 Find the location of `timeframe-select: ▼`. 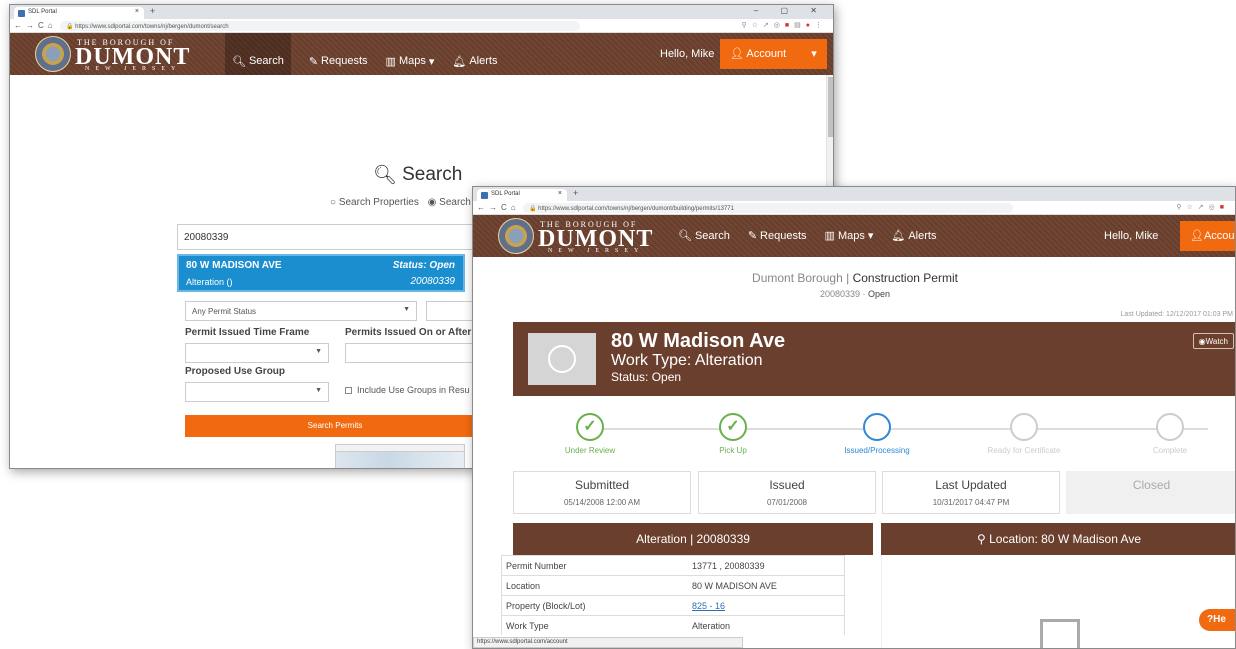

timeframe-select: ▼ is located at coordinates (257, 353).